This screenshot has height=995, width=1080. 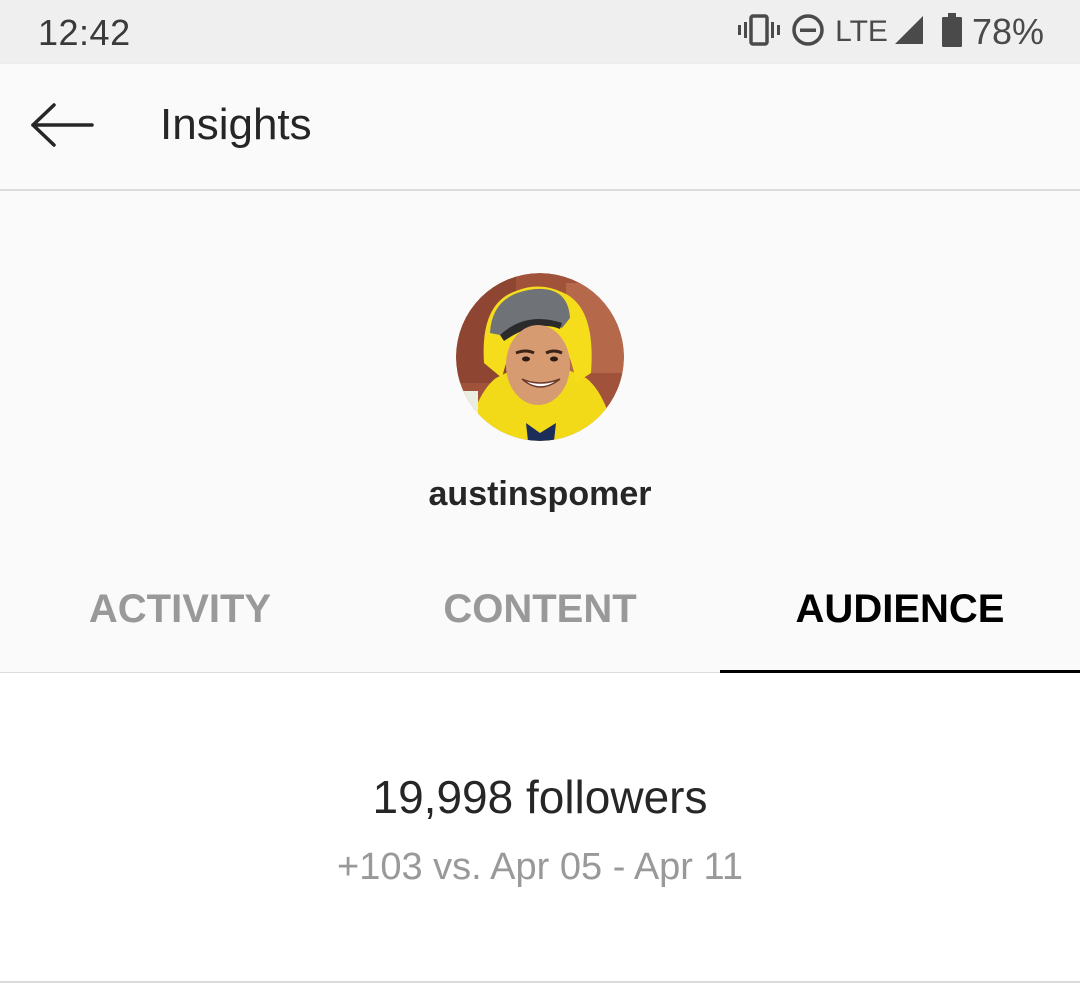 I want to click on tab-activity: ACTIVITY, so click(x=180, y=614).